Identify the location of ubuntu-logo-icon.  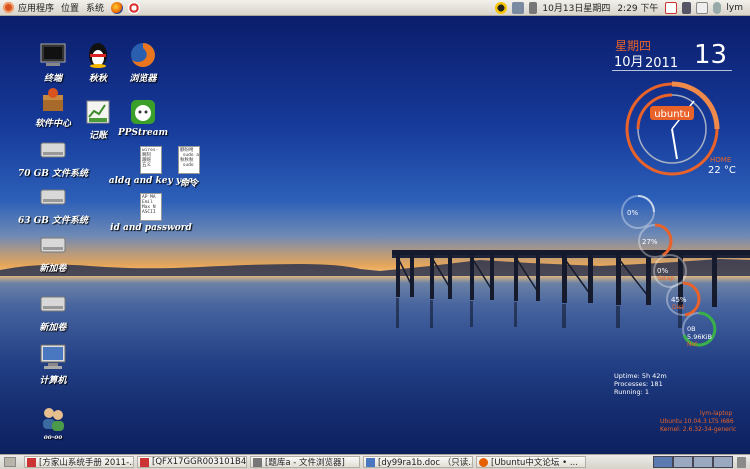
(8, 7).